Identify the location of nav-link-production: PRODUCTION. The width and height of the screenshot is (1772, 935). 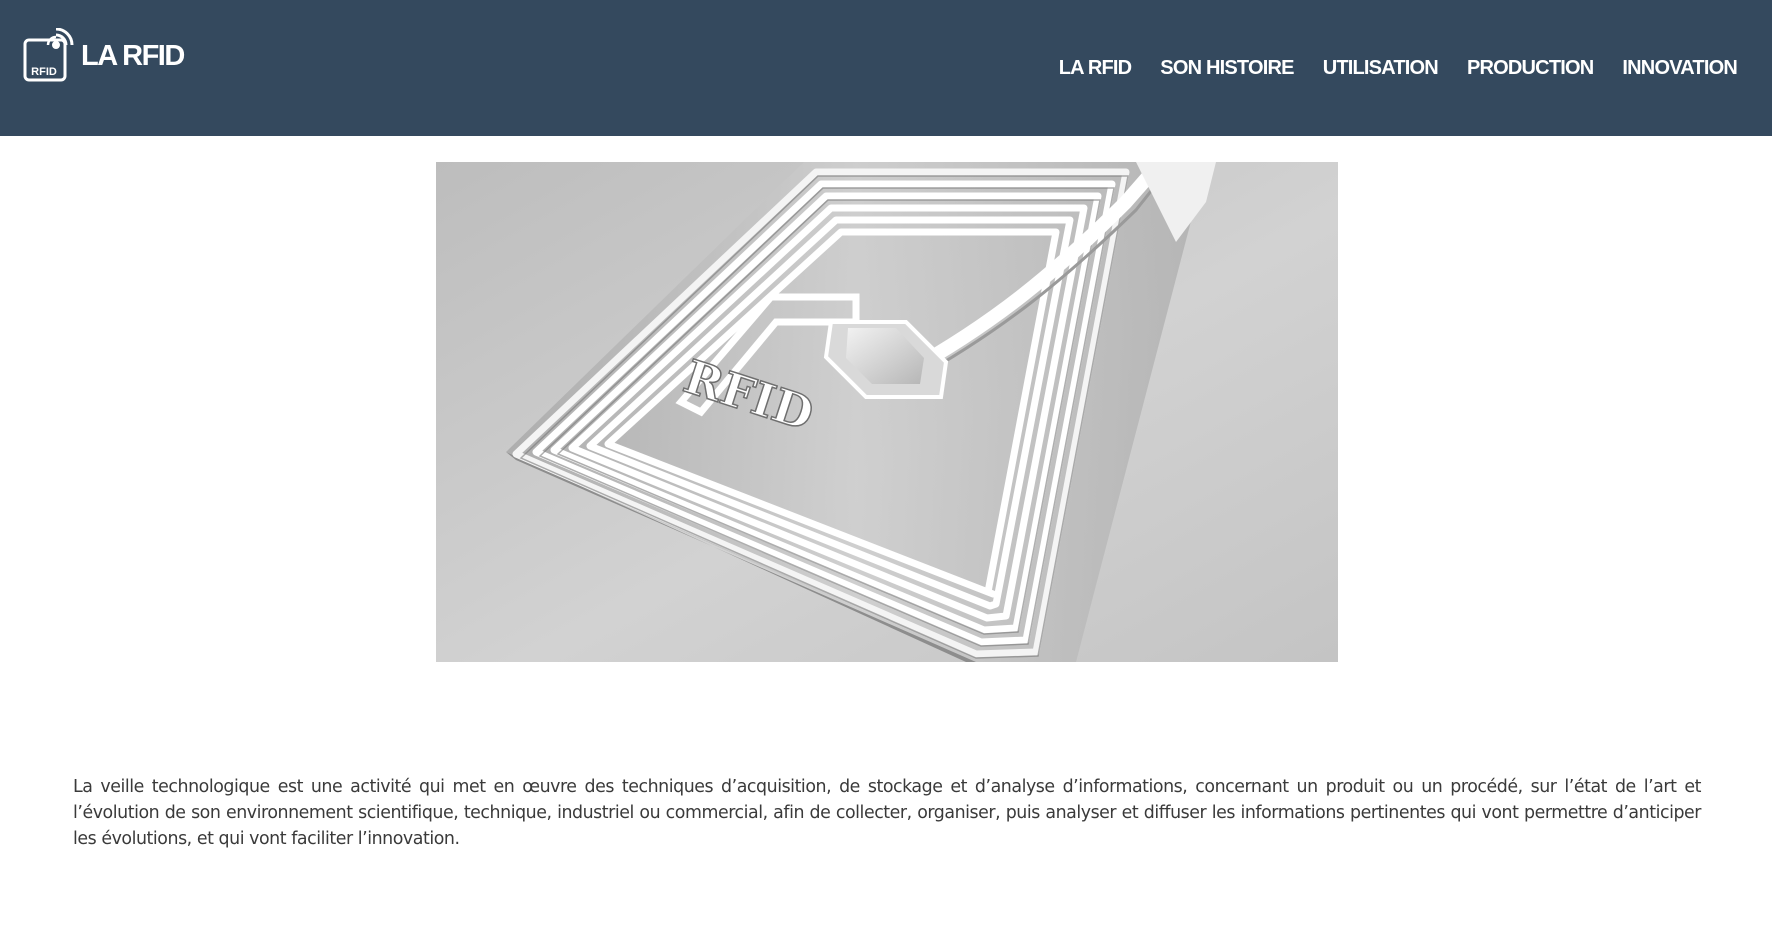
(1530, 68).